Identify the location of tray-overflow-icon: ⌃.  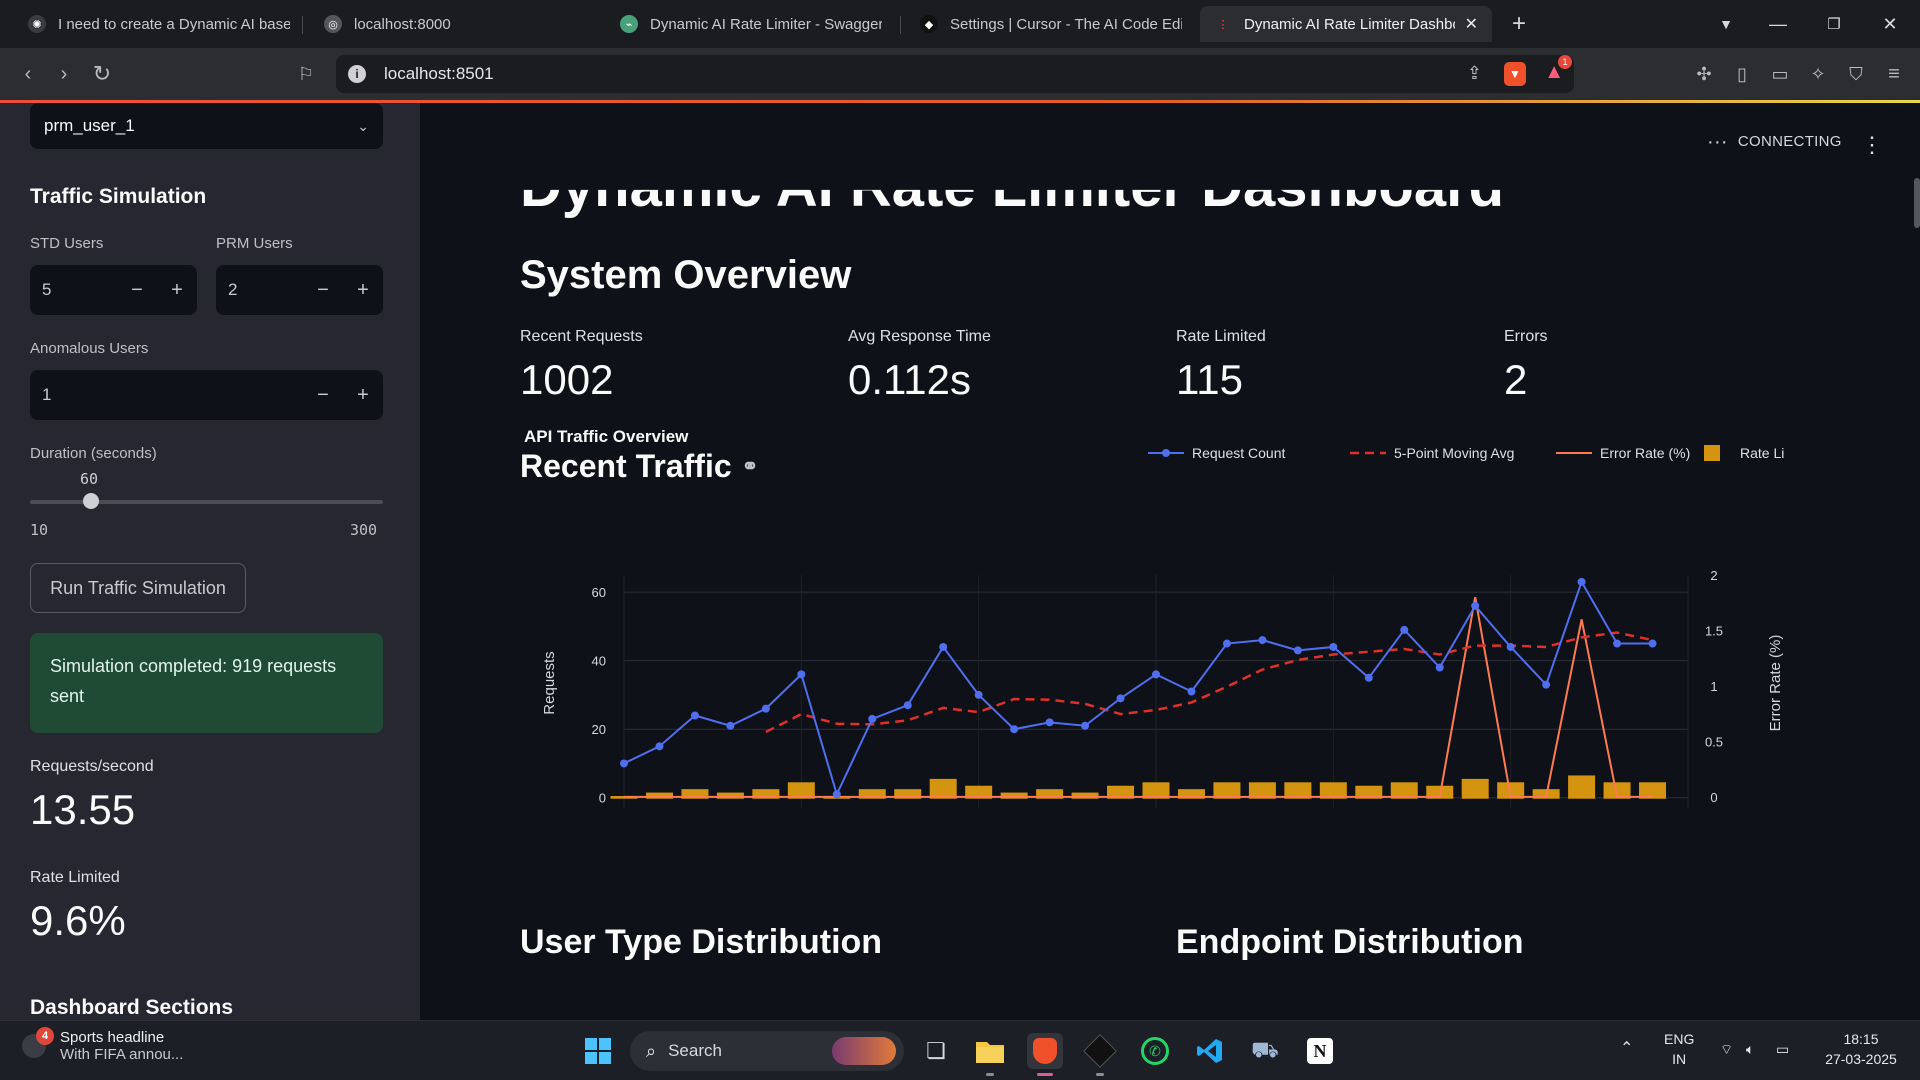
(1626, 1049).